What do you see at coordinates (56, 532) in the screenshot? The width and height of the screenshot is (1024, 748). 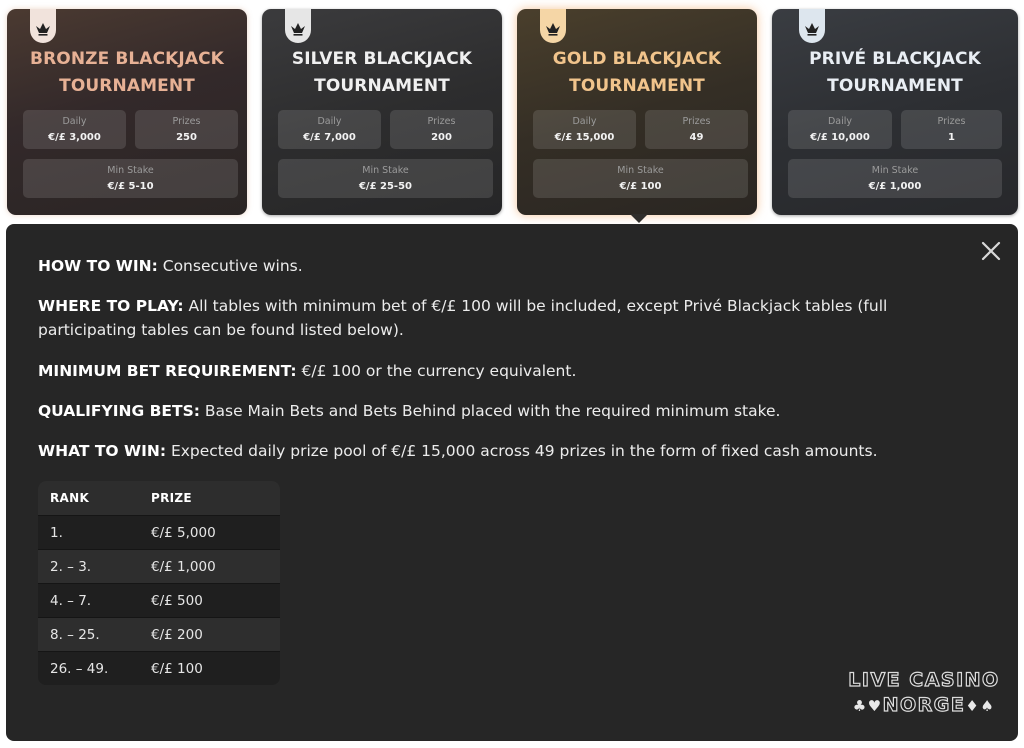 I see `rank-cell: 1.` at bounding box center [56, 532].